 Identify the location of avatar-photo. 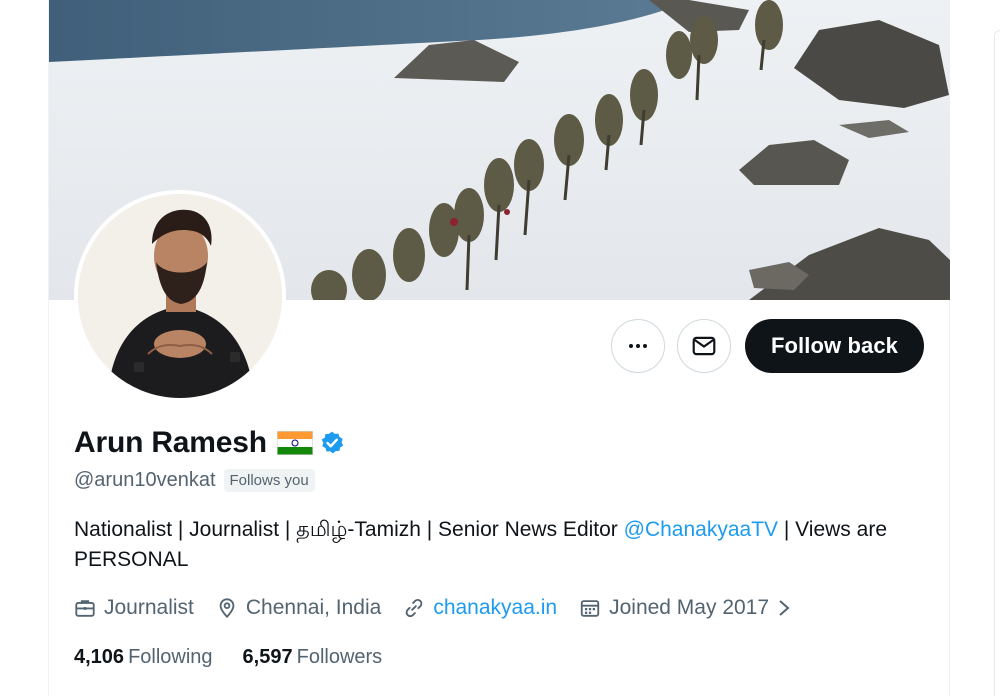
(180, 296).